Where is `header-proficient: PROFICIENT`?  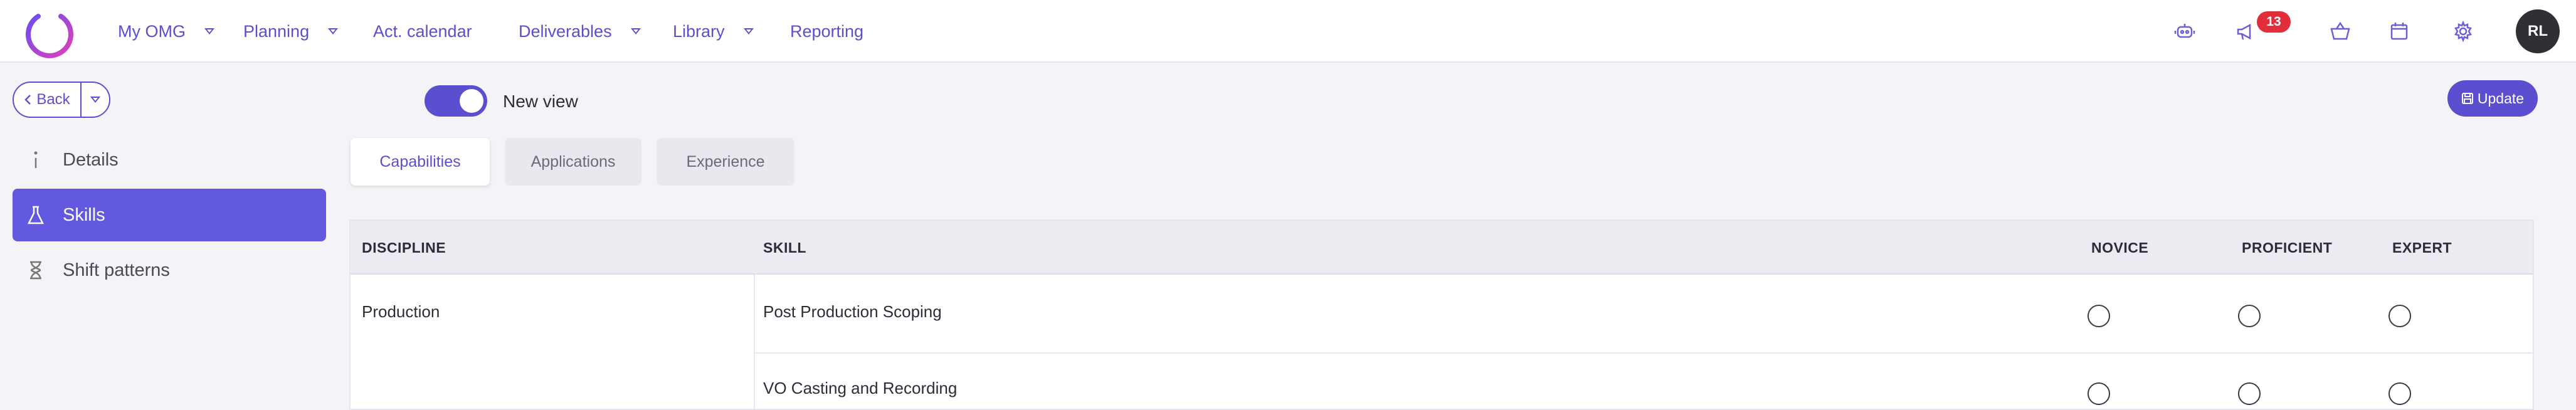 header-proficient: PROFICIENT is located at coordinates (2287, 248).